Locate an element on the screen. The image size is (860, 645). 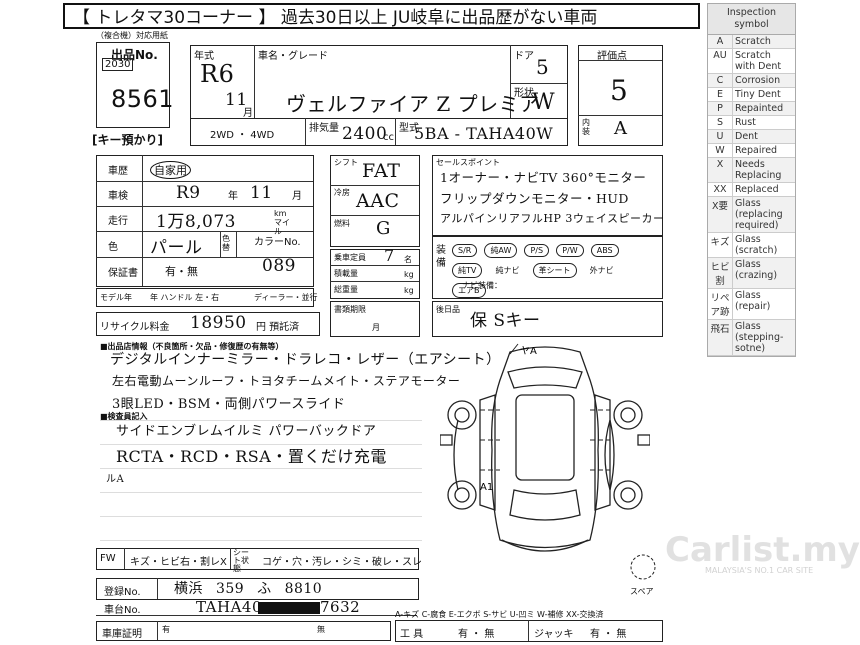
legend-symbol: W is located at coordinates (720, 150).